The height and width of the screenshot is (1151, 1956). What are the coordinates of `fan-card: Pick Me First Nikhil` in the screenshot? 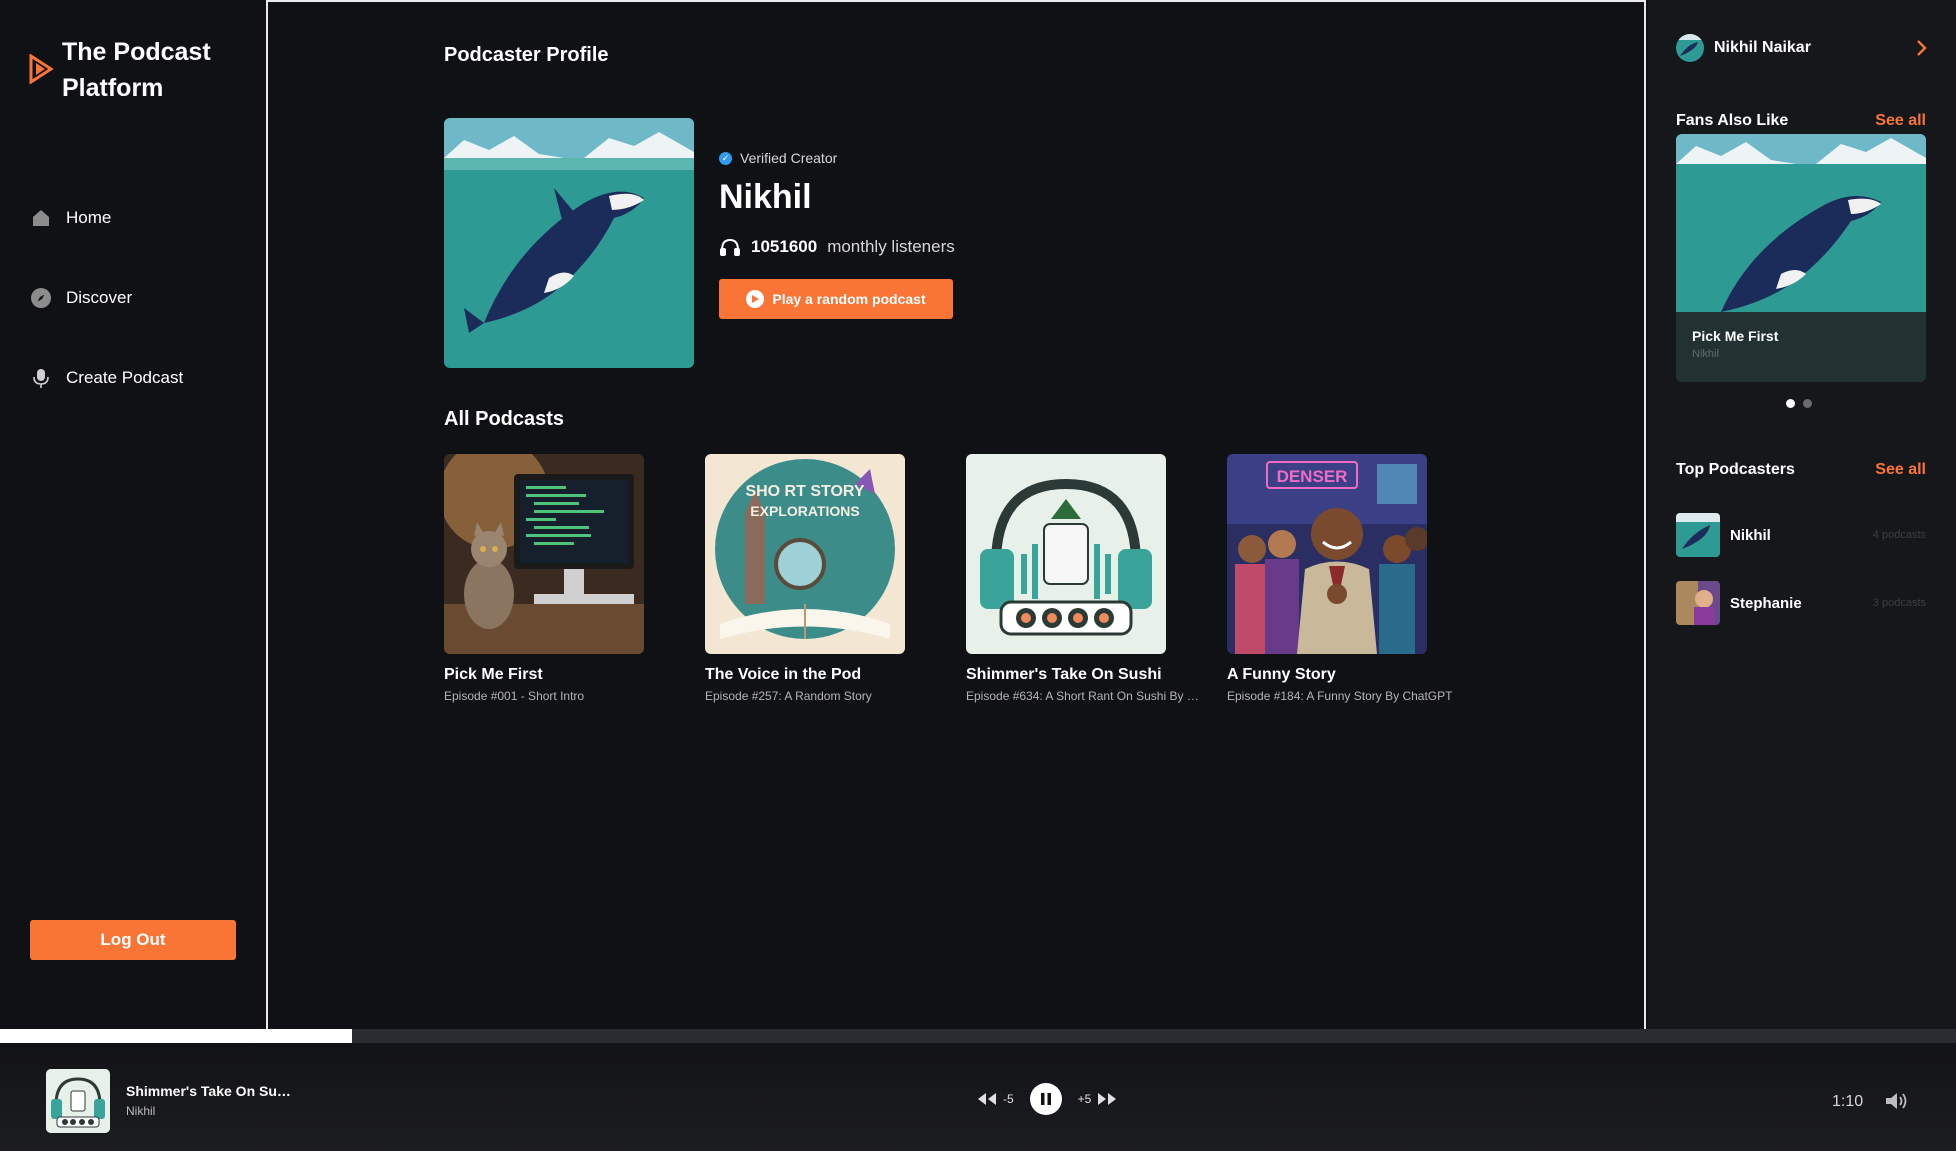 It's located at (1801, 258).